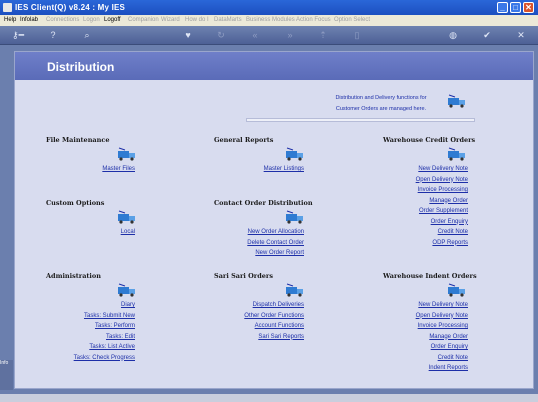 The image size is (538, 402). I want to click on cursor-icon: ⇡, so click(323, 35).